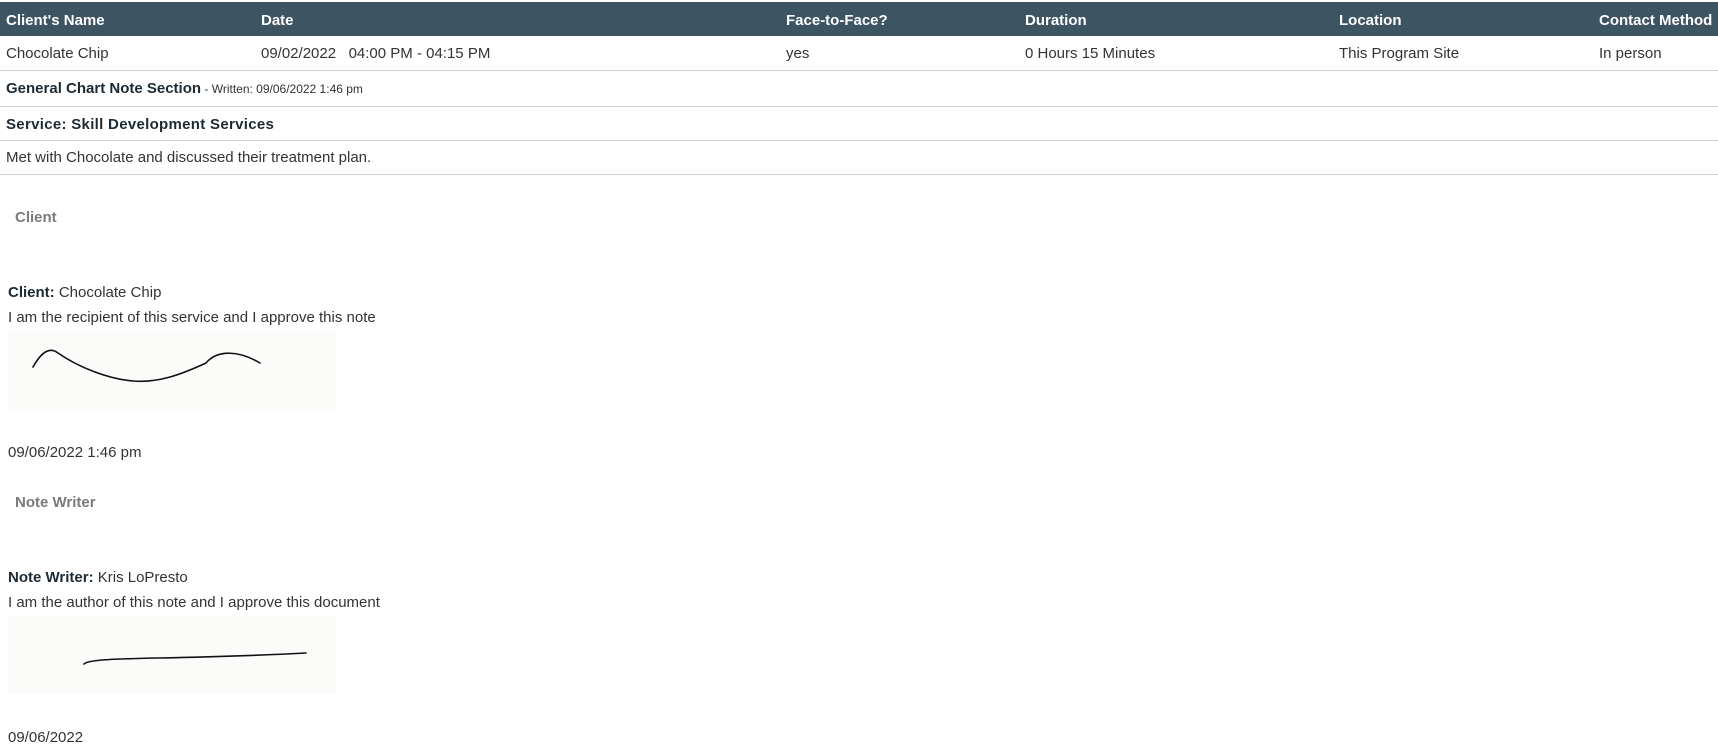 The image size is (1718, 747). Describe the element at coordinates (1056, 20) in the screenshot. I see `header-duration: Duration` at that location.